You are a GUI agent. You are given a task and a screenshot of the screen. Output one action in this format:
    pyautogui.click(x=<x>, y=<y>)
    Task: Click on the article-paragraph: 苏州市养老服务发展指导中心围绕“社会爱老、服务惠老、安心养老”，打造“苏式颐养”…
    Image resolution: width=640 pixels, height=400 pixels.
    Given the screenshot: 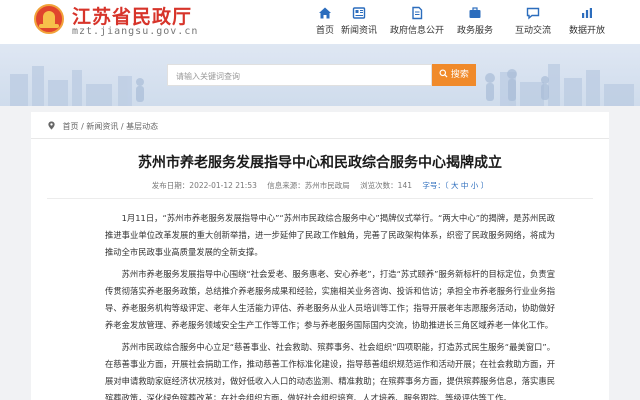 What is the action you would take?
    pyautogui.click(x=330, y=299)
    